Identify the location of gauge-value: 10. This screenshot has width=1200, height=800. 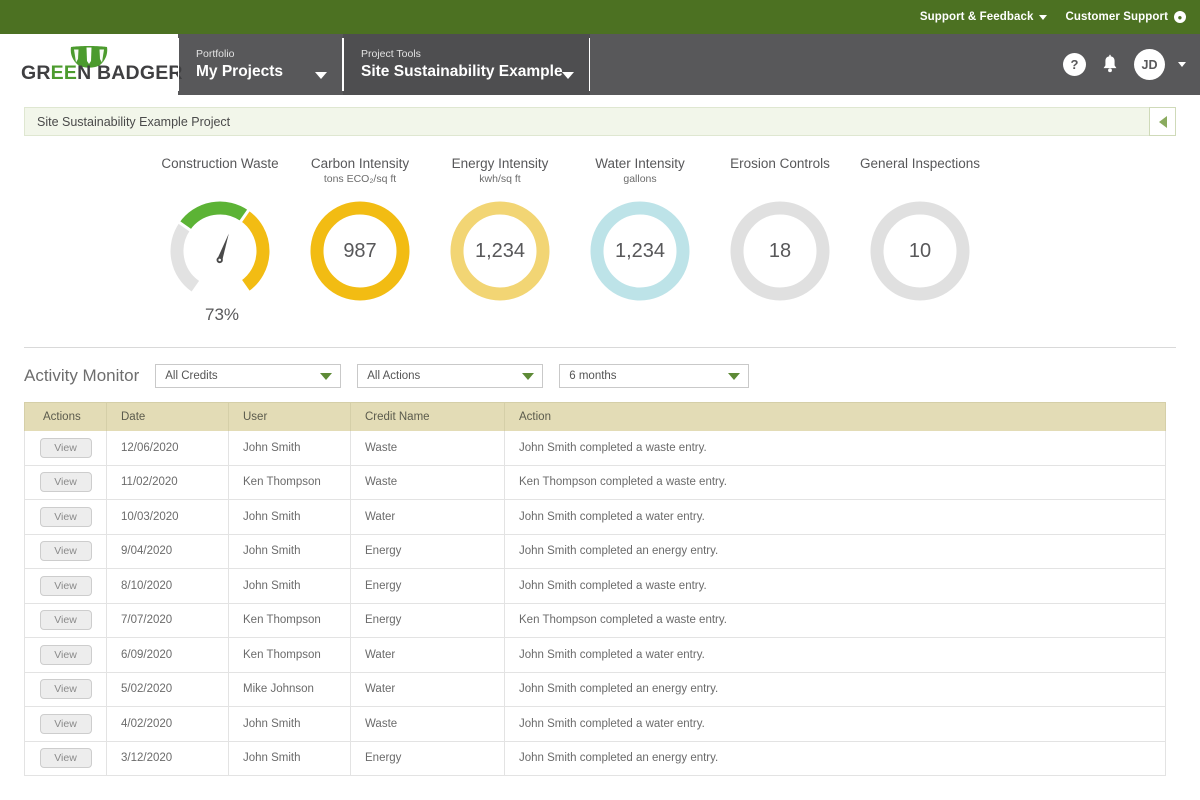
(920, 250).